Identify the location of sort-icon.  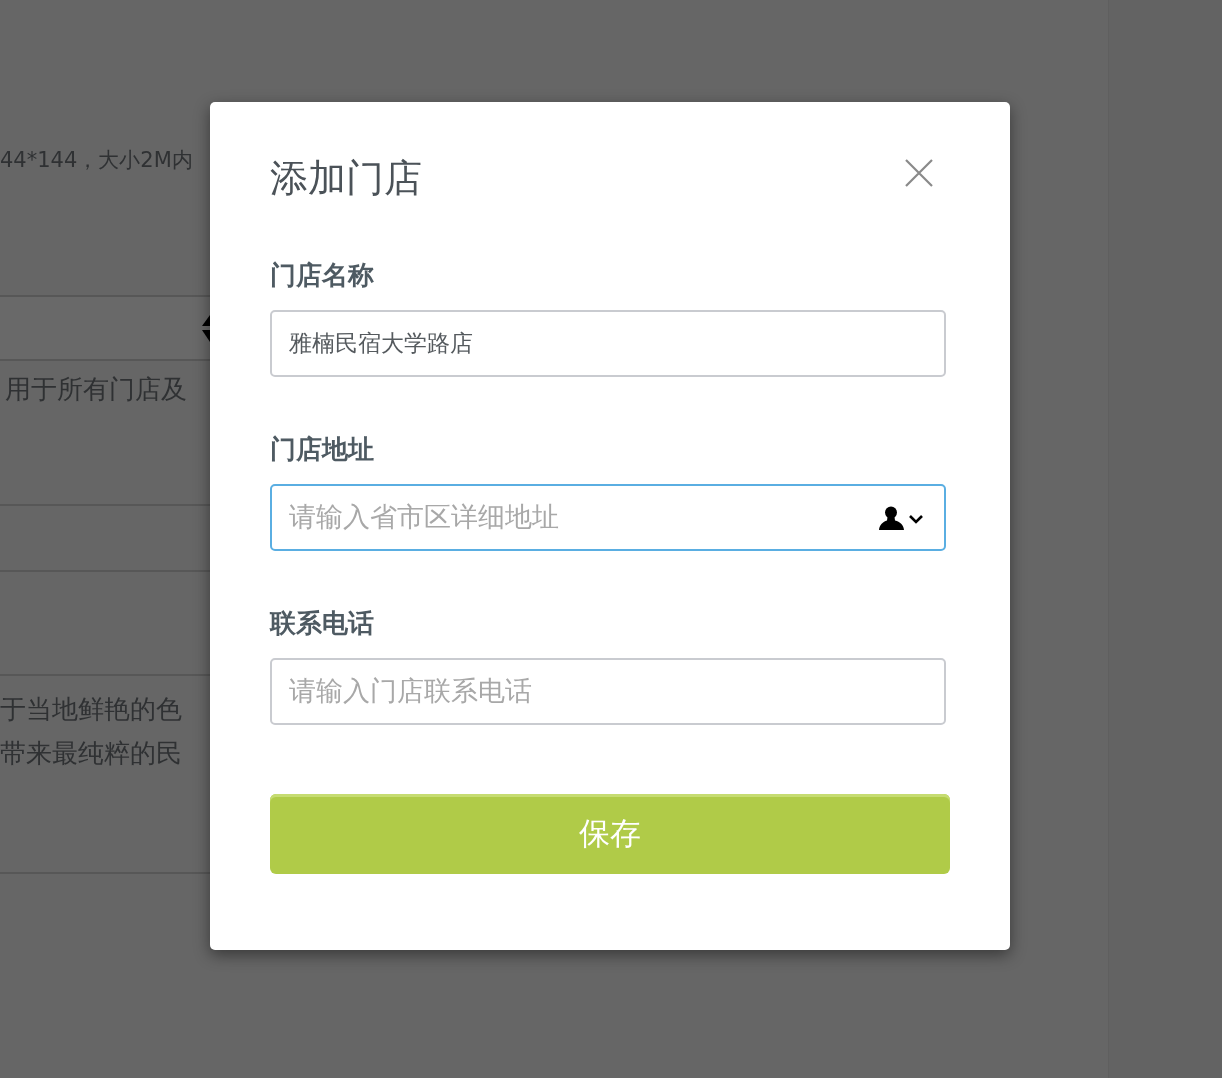
(206, 328).